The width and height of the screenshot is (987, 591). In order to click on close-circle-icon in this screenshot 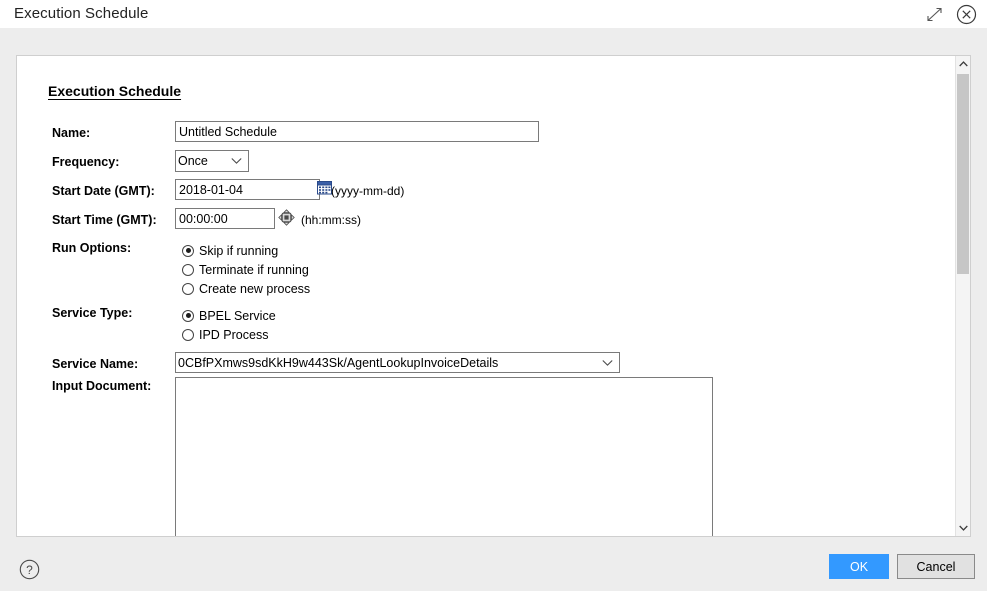, I will do `click(966, 14)`.